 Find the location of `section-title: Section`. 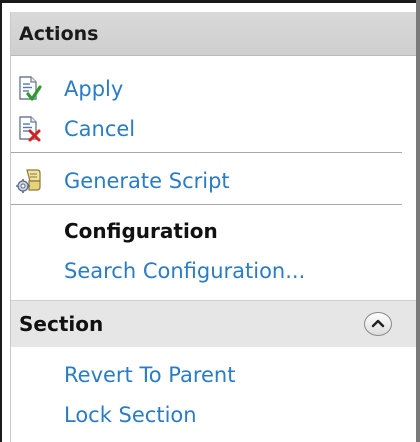

section-title: Section is located at coordinates (61, 324).